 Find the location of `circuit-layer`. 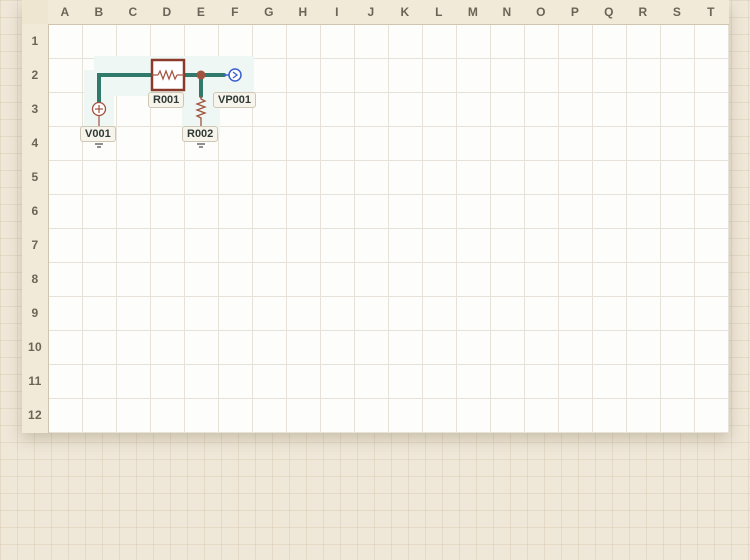

circuit-layer is located at coordinates (169, 102).